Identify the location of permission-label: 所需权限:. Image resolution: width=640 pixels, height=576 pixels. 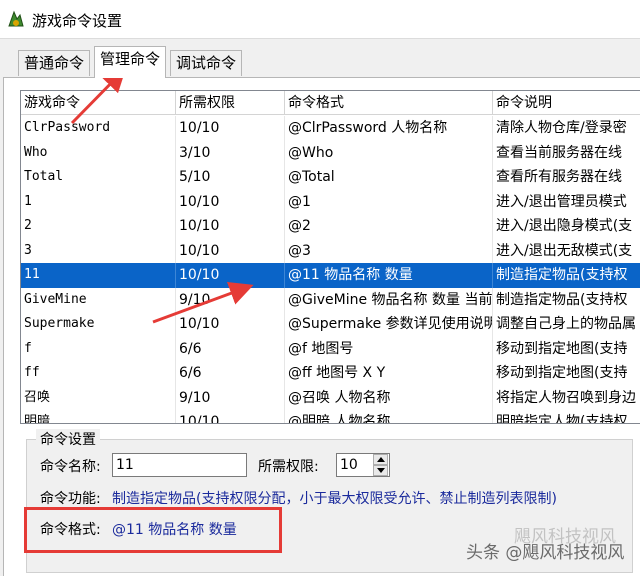
(288, 467).